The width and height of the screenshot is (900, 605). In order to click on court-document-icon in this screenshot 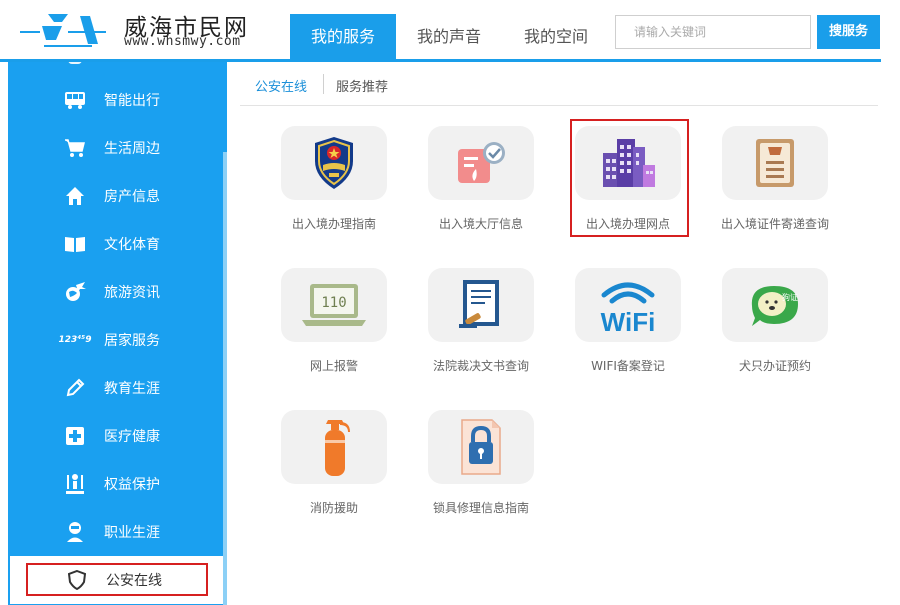, I will do `click(479, 304)`.